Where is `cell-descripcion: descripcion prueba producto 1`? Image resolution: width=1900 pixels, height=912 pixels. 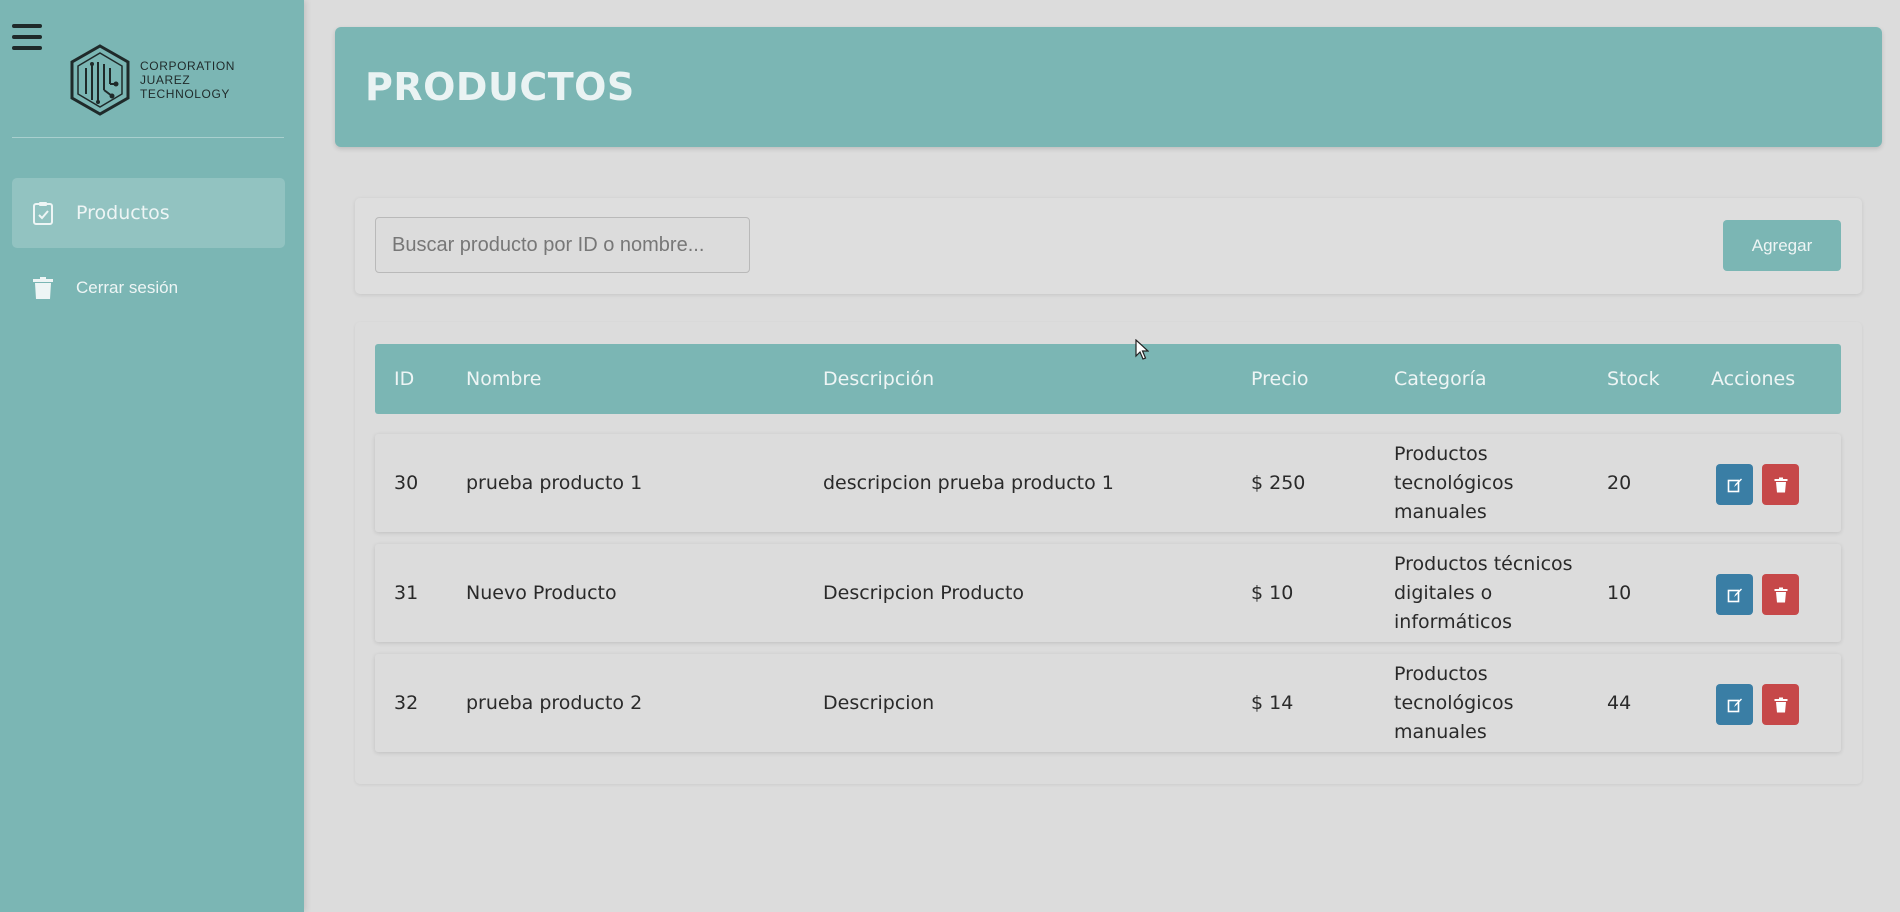 cell-descripcion: descripcion prueba producto 1 is located at coordinates (968, 482).